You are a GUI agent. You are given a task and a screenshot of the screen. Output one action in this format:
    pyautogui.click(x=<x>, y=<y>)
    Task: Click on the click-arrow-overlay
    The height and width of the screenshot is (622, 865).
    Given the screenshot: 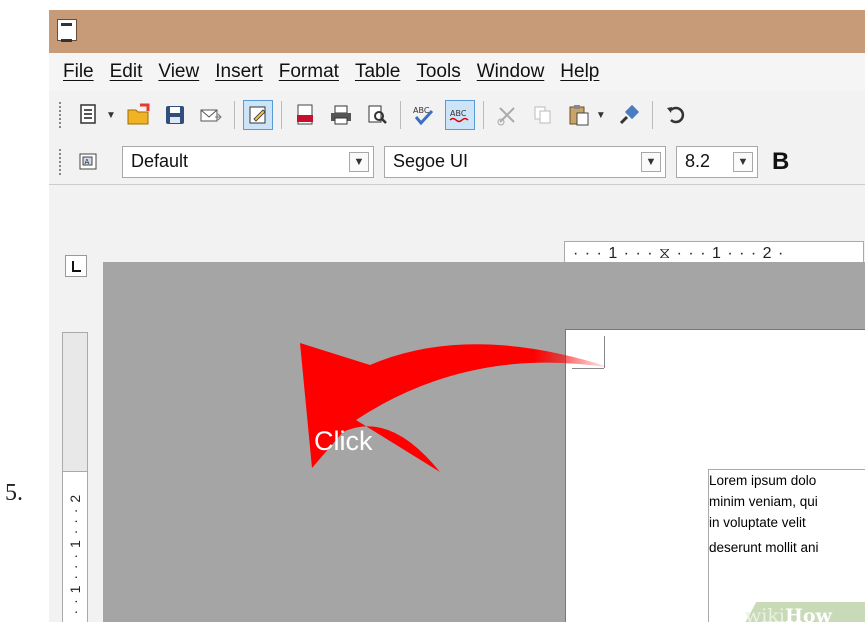 What is the action you would take?
    pyautogui.click(x=456, y=407)
    